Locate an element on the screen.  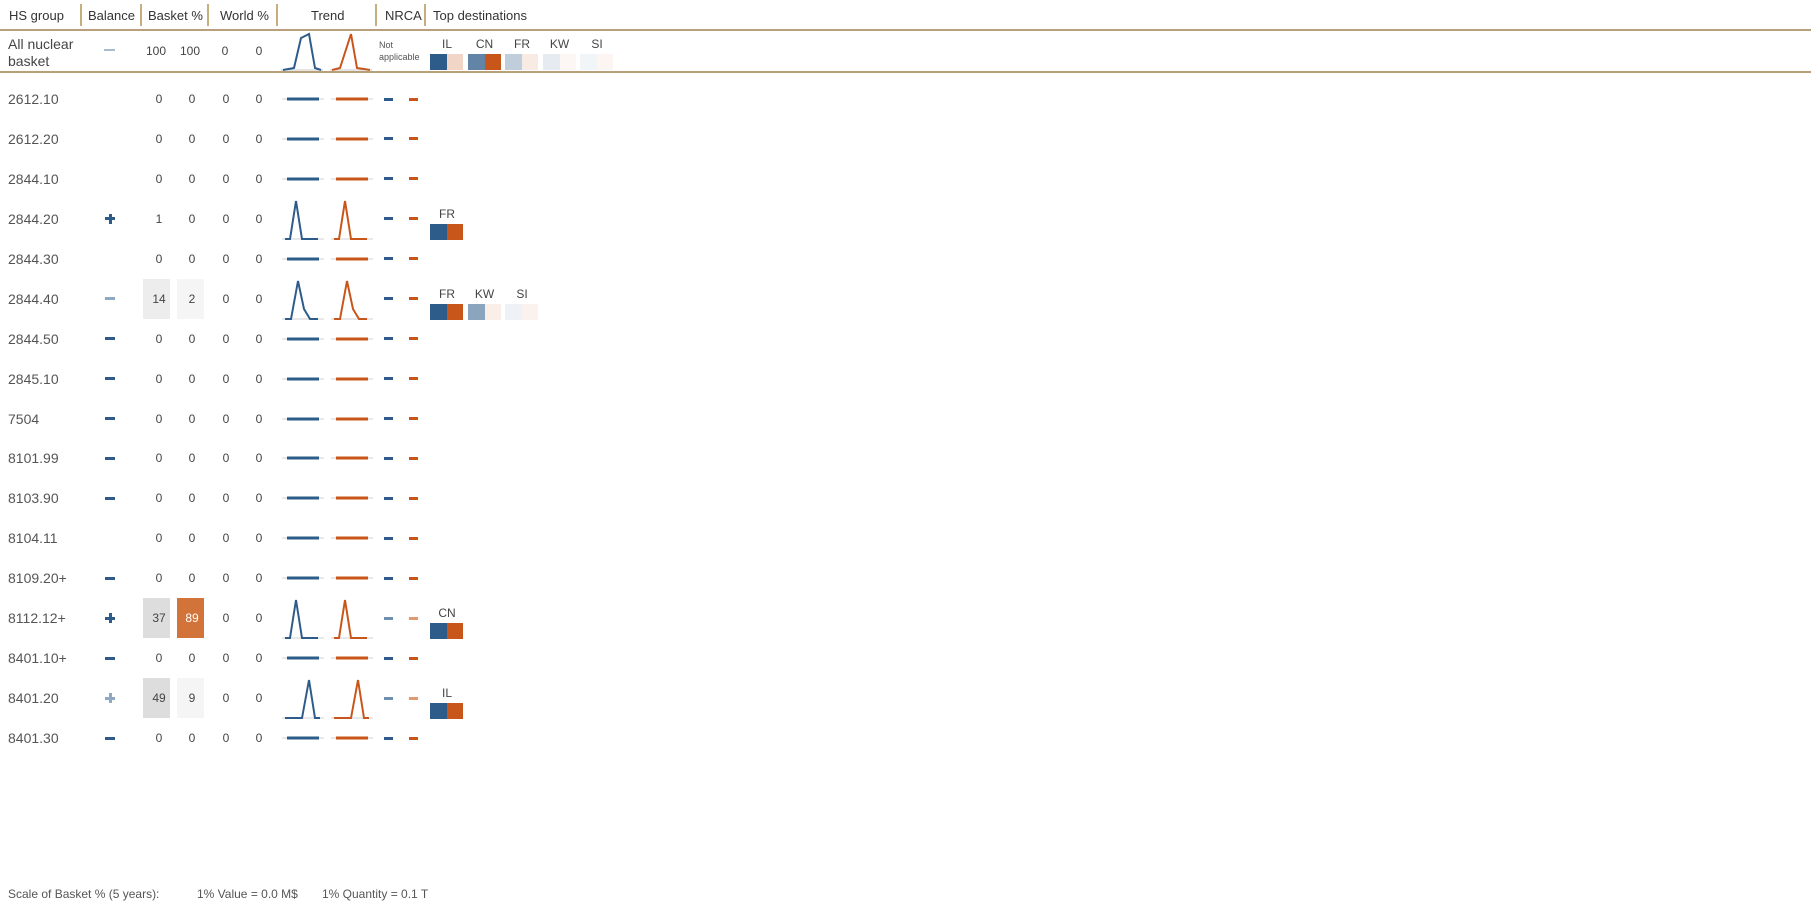
hs-code-label: 2844.20 is located at coordinates (33, 219).